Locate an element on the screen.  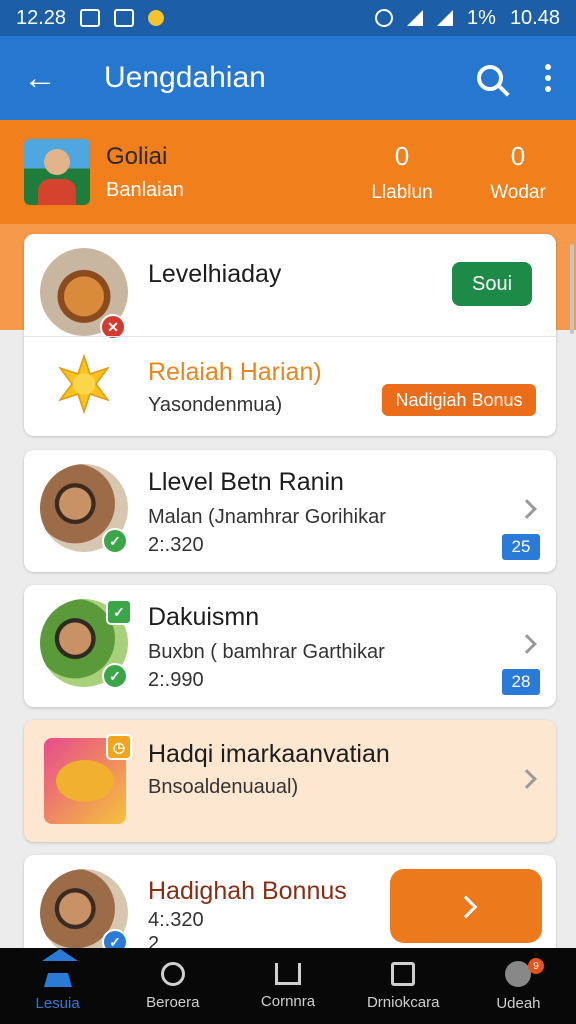
task-subtitle: Buxbn ( bamhrar Garthikar is located at coordinates (266, 652).